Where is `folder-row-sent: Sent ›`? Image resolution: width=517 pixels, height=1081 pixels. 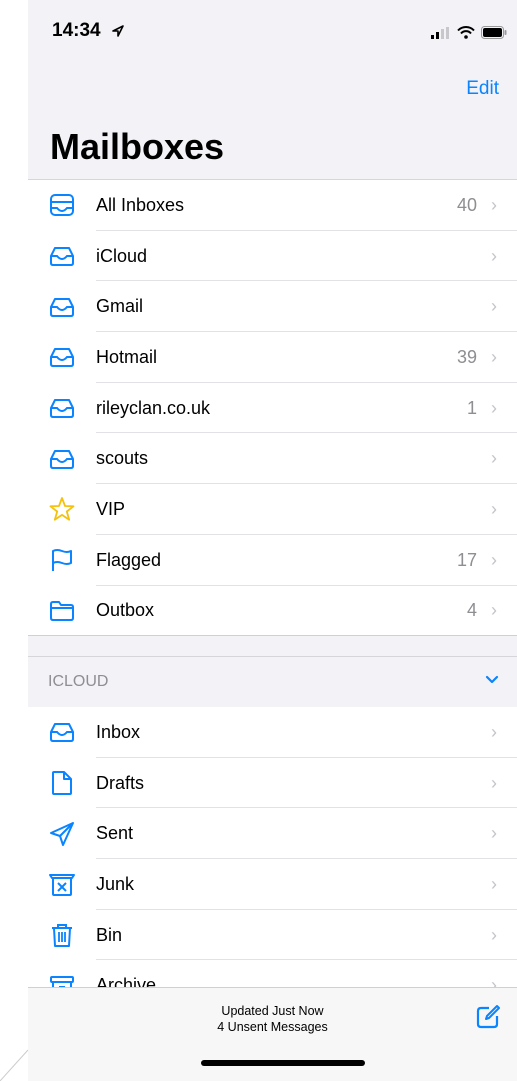 folder-row-sent: Sent › is located at coordinates (272, 833).